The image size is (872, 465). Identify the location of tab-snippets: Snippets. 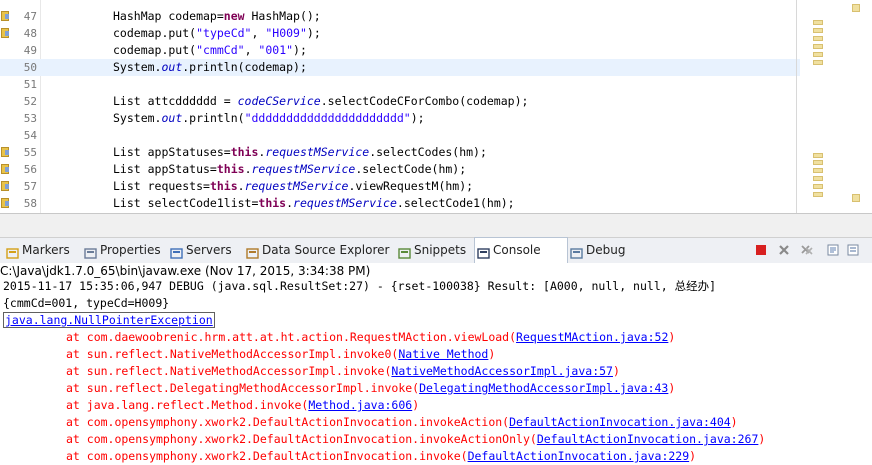
(433, 250).